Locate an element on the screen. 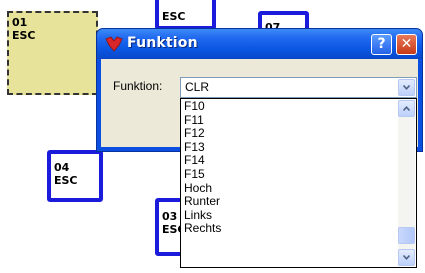 Image resolution: width=425 pixels, height=273 pixels. key-tile-04: 04 ESC is located at coordinates (75, 176).